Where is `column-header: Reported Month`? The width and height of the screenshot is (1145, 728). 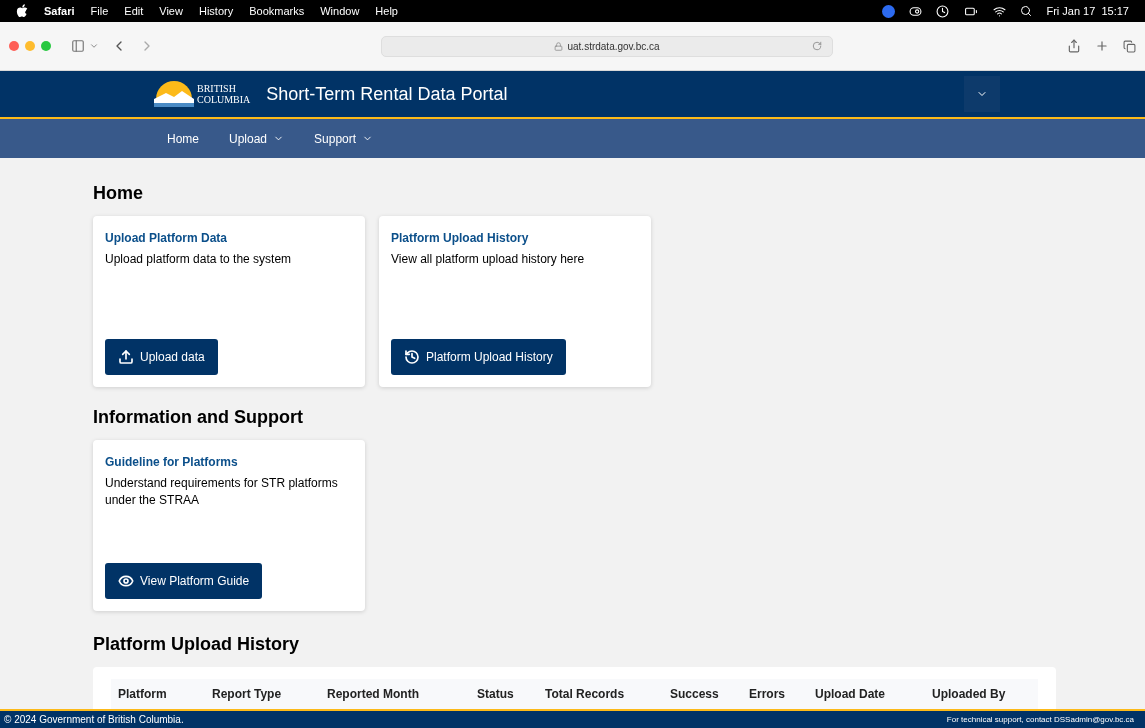
column-header: Reported Month is located at coordinates (373, 694).